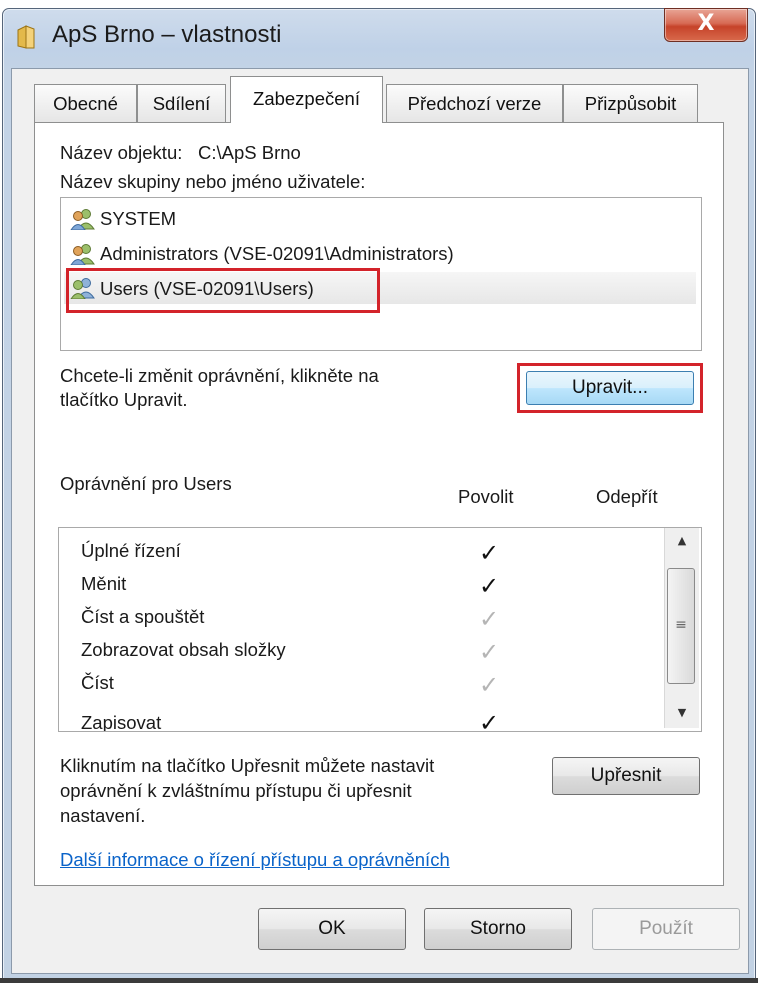 Image resolution: width=758 pixels, height=983 pixels. Describe the element at coordinates (610, 388) in the screenshot. I see `highlight-box-edit` at that location.